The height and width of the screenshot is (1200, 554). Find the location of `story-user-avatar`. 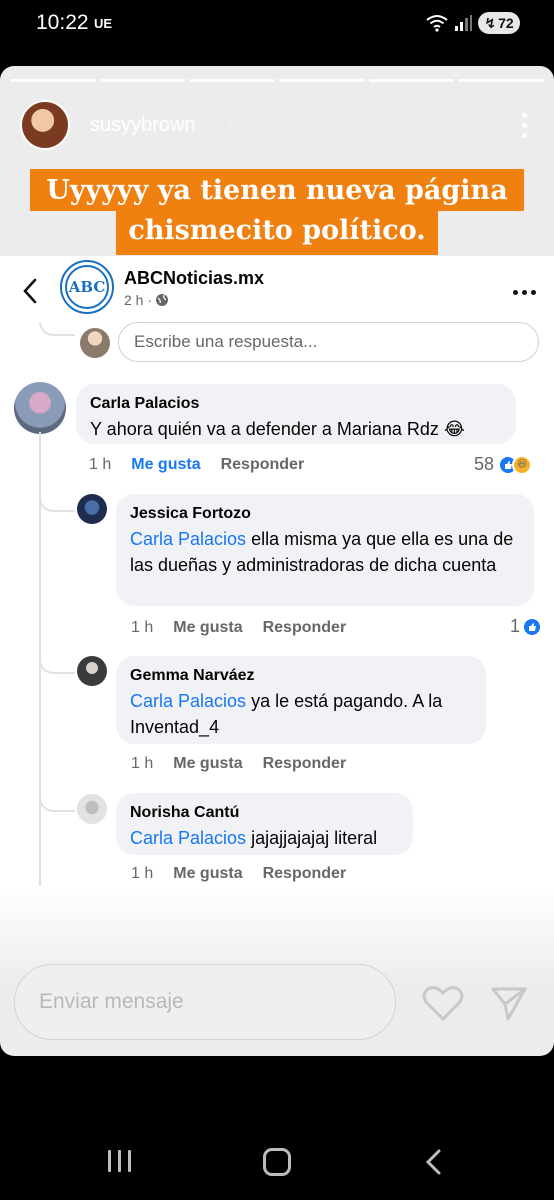

story-user-avatar is located at coordinates (45, 125).